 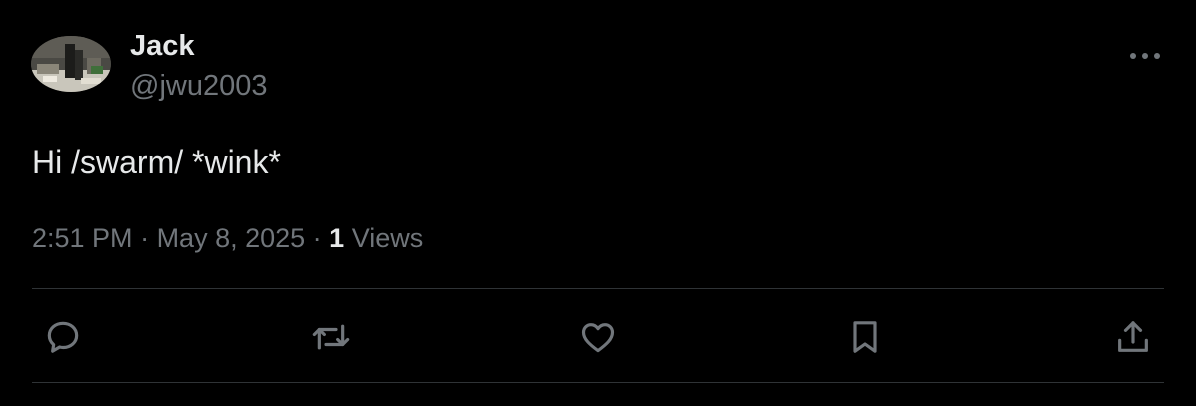 I want to click on retweet-button, so click(x=331, y=337).